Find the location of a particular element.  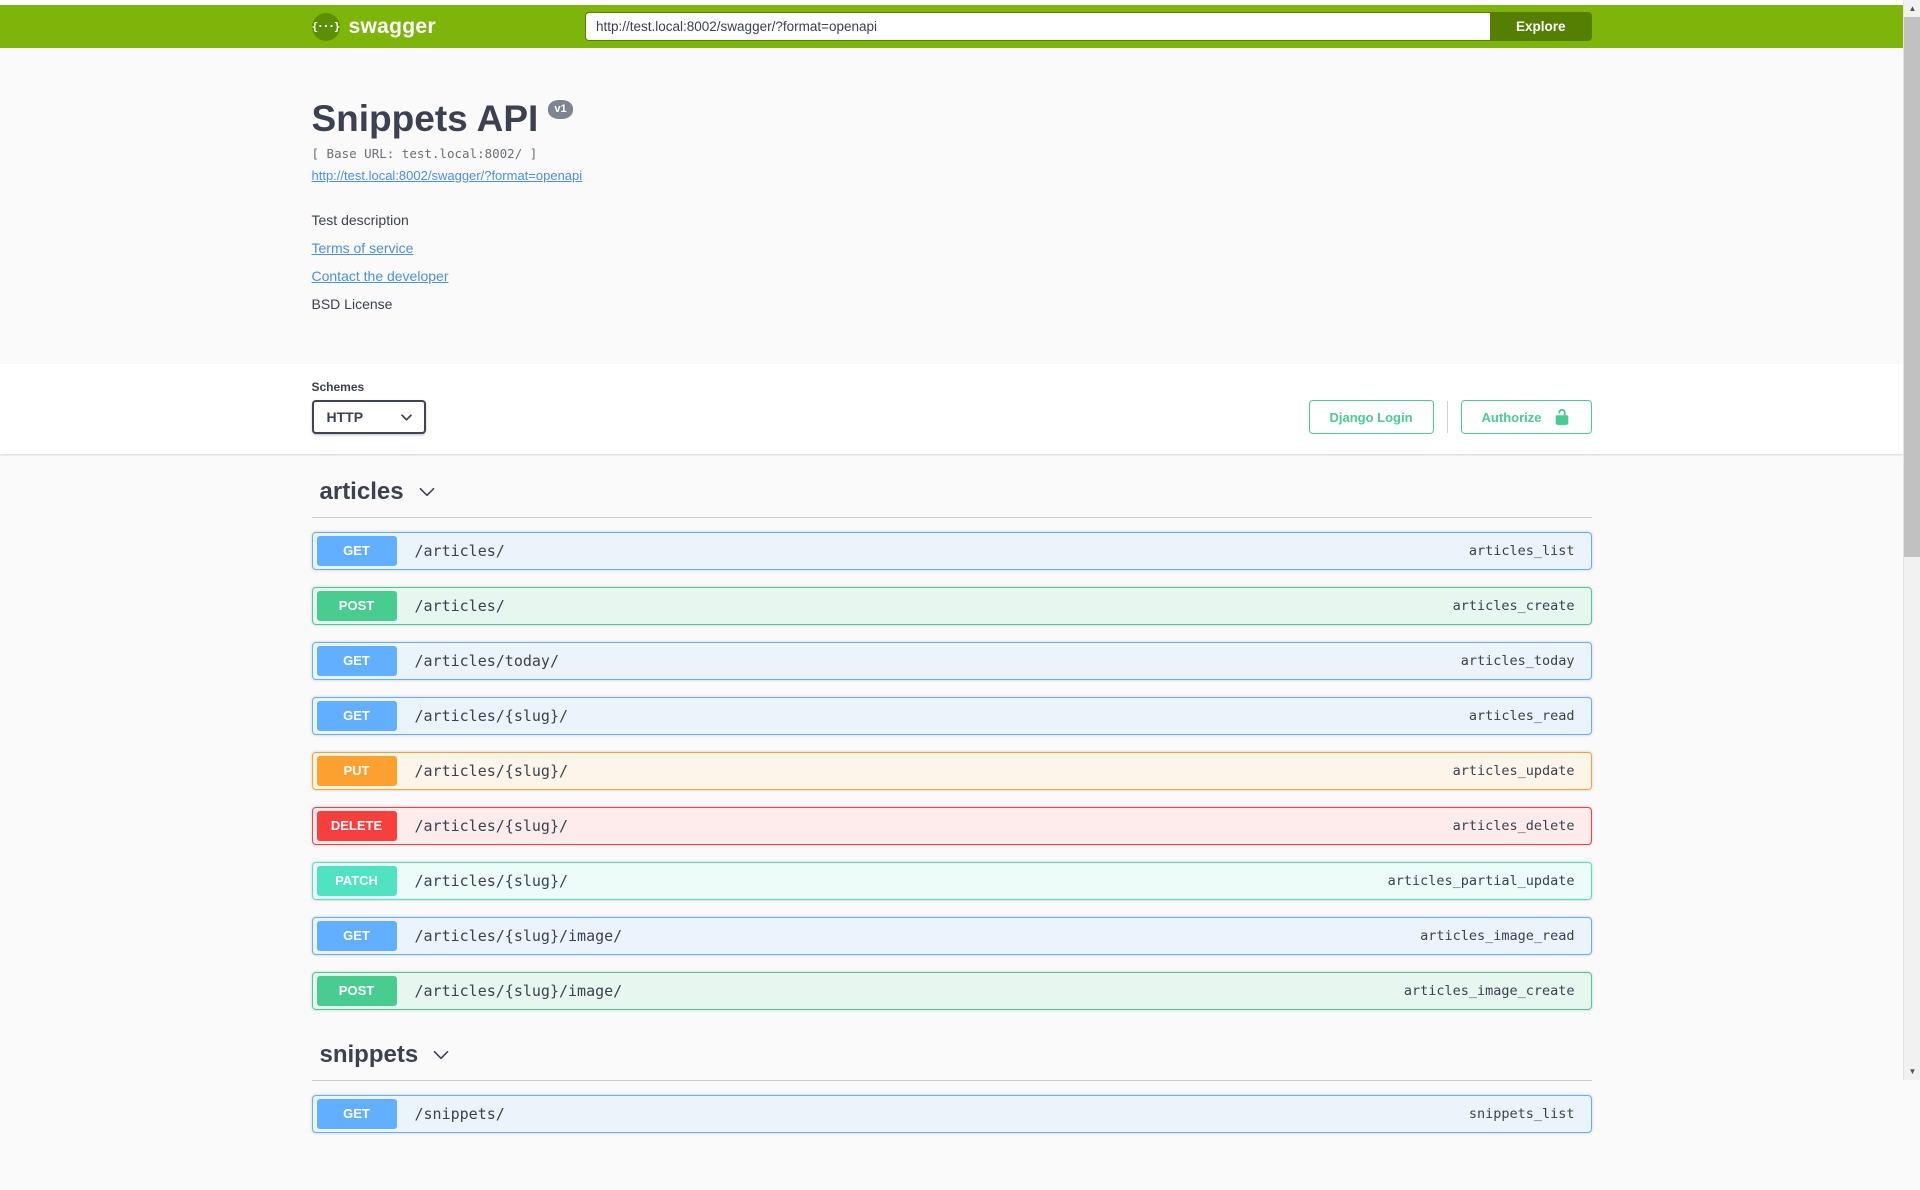

opblock-articles_delete: DELETE/articles/{slug}/ articles_delete is located at coordinates (951, 826).